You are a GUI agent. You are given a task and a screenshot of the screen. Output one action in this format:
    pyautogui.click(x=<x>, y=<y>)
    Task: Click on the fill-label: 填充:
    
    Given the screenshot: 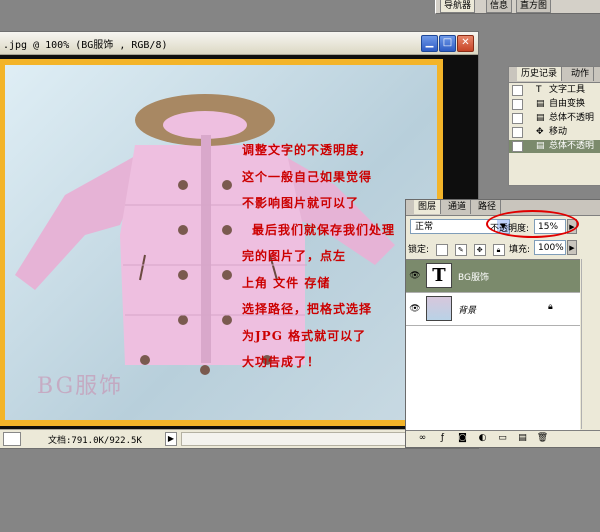 What is the action you would take?
    pyautogui.click(x=520, y=250)
    